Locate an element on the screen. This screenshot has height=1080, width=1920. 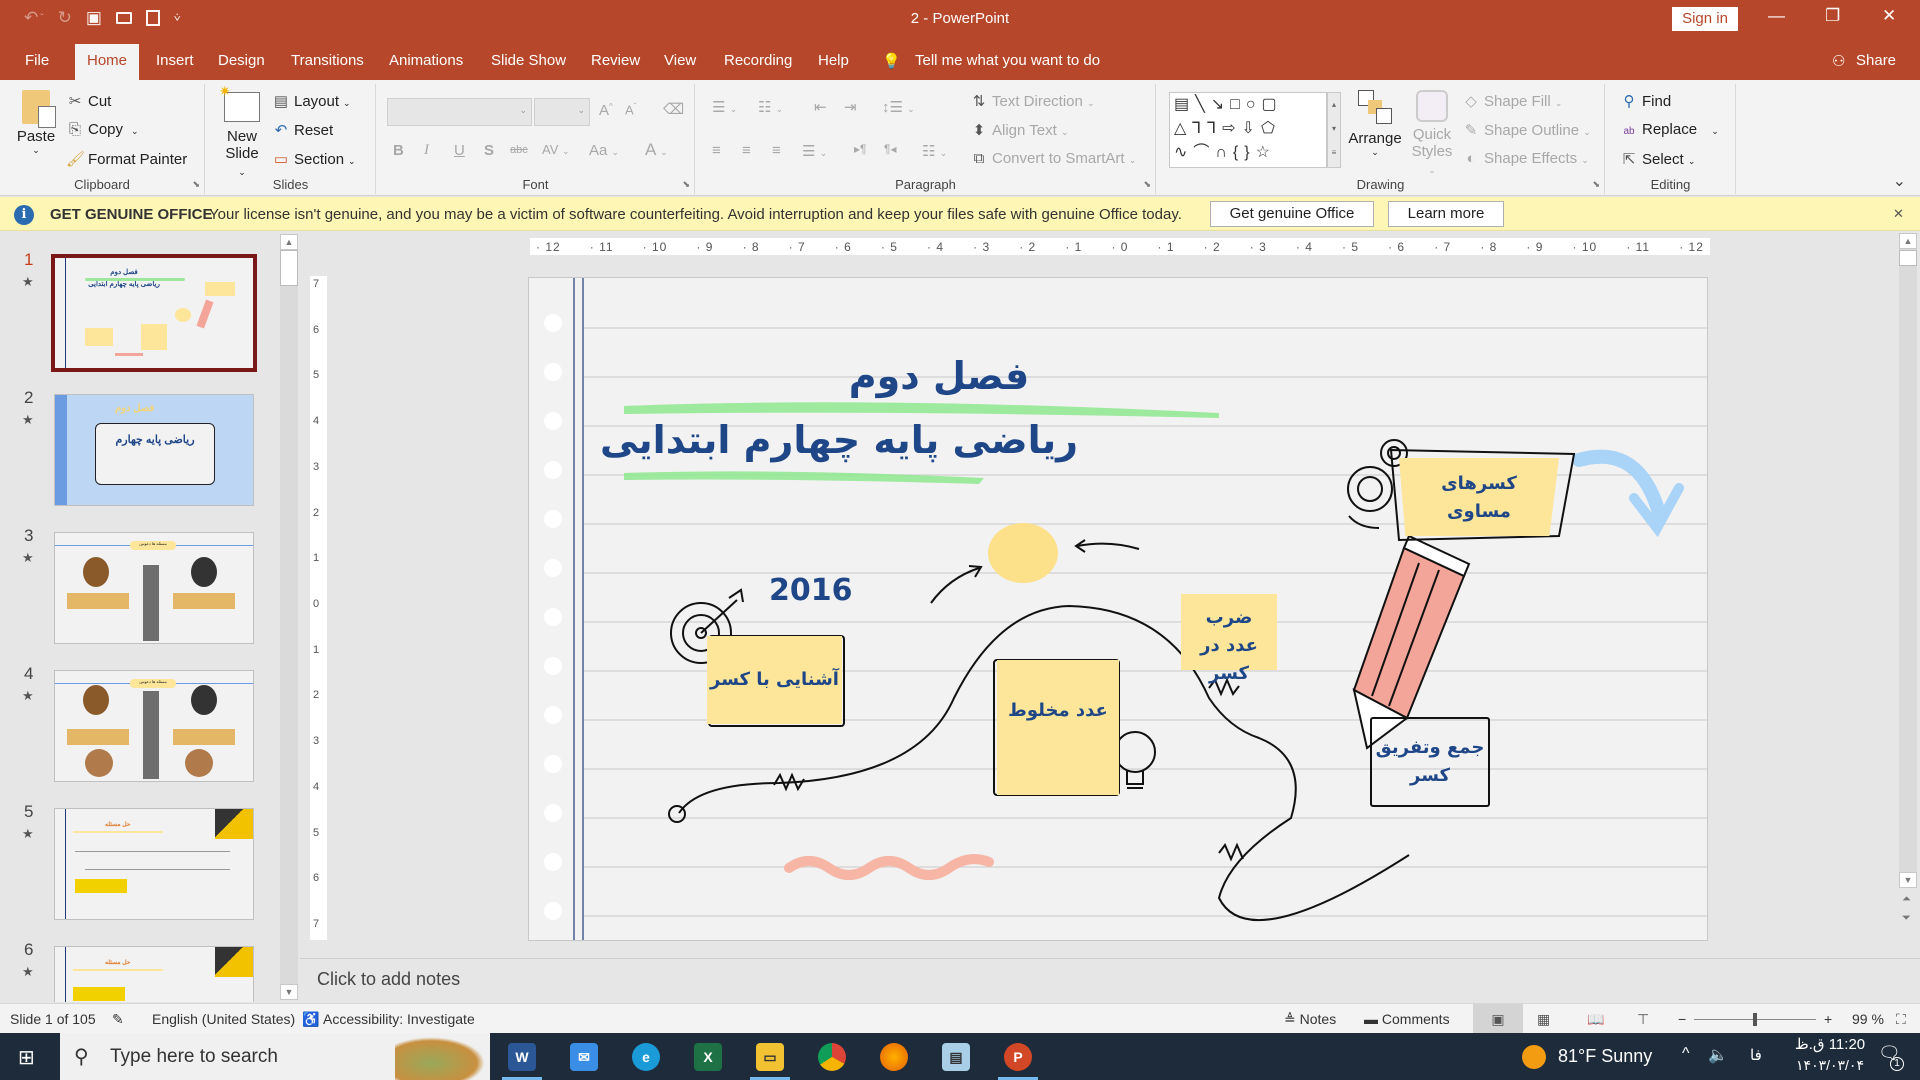
gallery-scroll: ▴ ▾ ≡ is located at coordinates (1334, 130).